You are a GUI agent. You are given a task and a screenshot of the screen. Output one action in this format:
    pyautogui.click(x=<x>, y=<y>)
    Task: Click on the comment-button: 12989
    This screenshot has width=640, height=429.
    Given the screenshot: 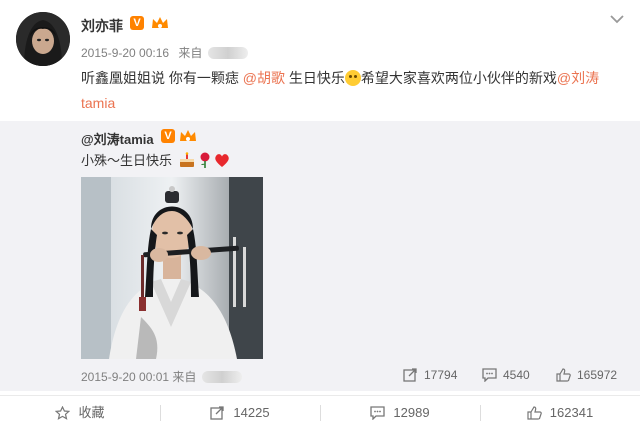 What is the action you would take?
    pyautogui.click(x=400, y=412)
    